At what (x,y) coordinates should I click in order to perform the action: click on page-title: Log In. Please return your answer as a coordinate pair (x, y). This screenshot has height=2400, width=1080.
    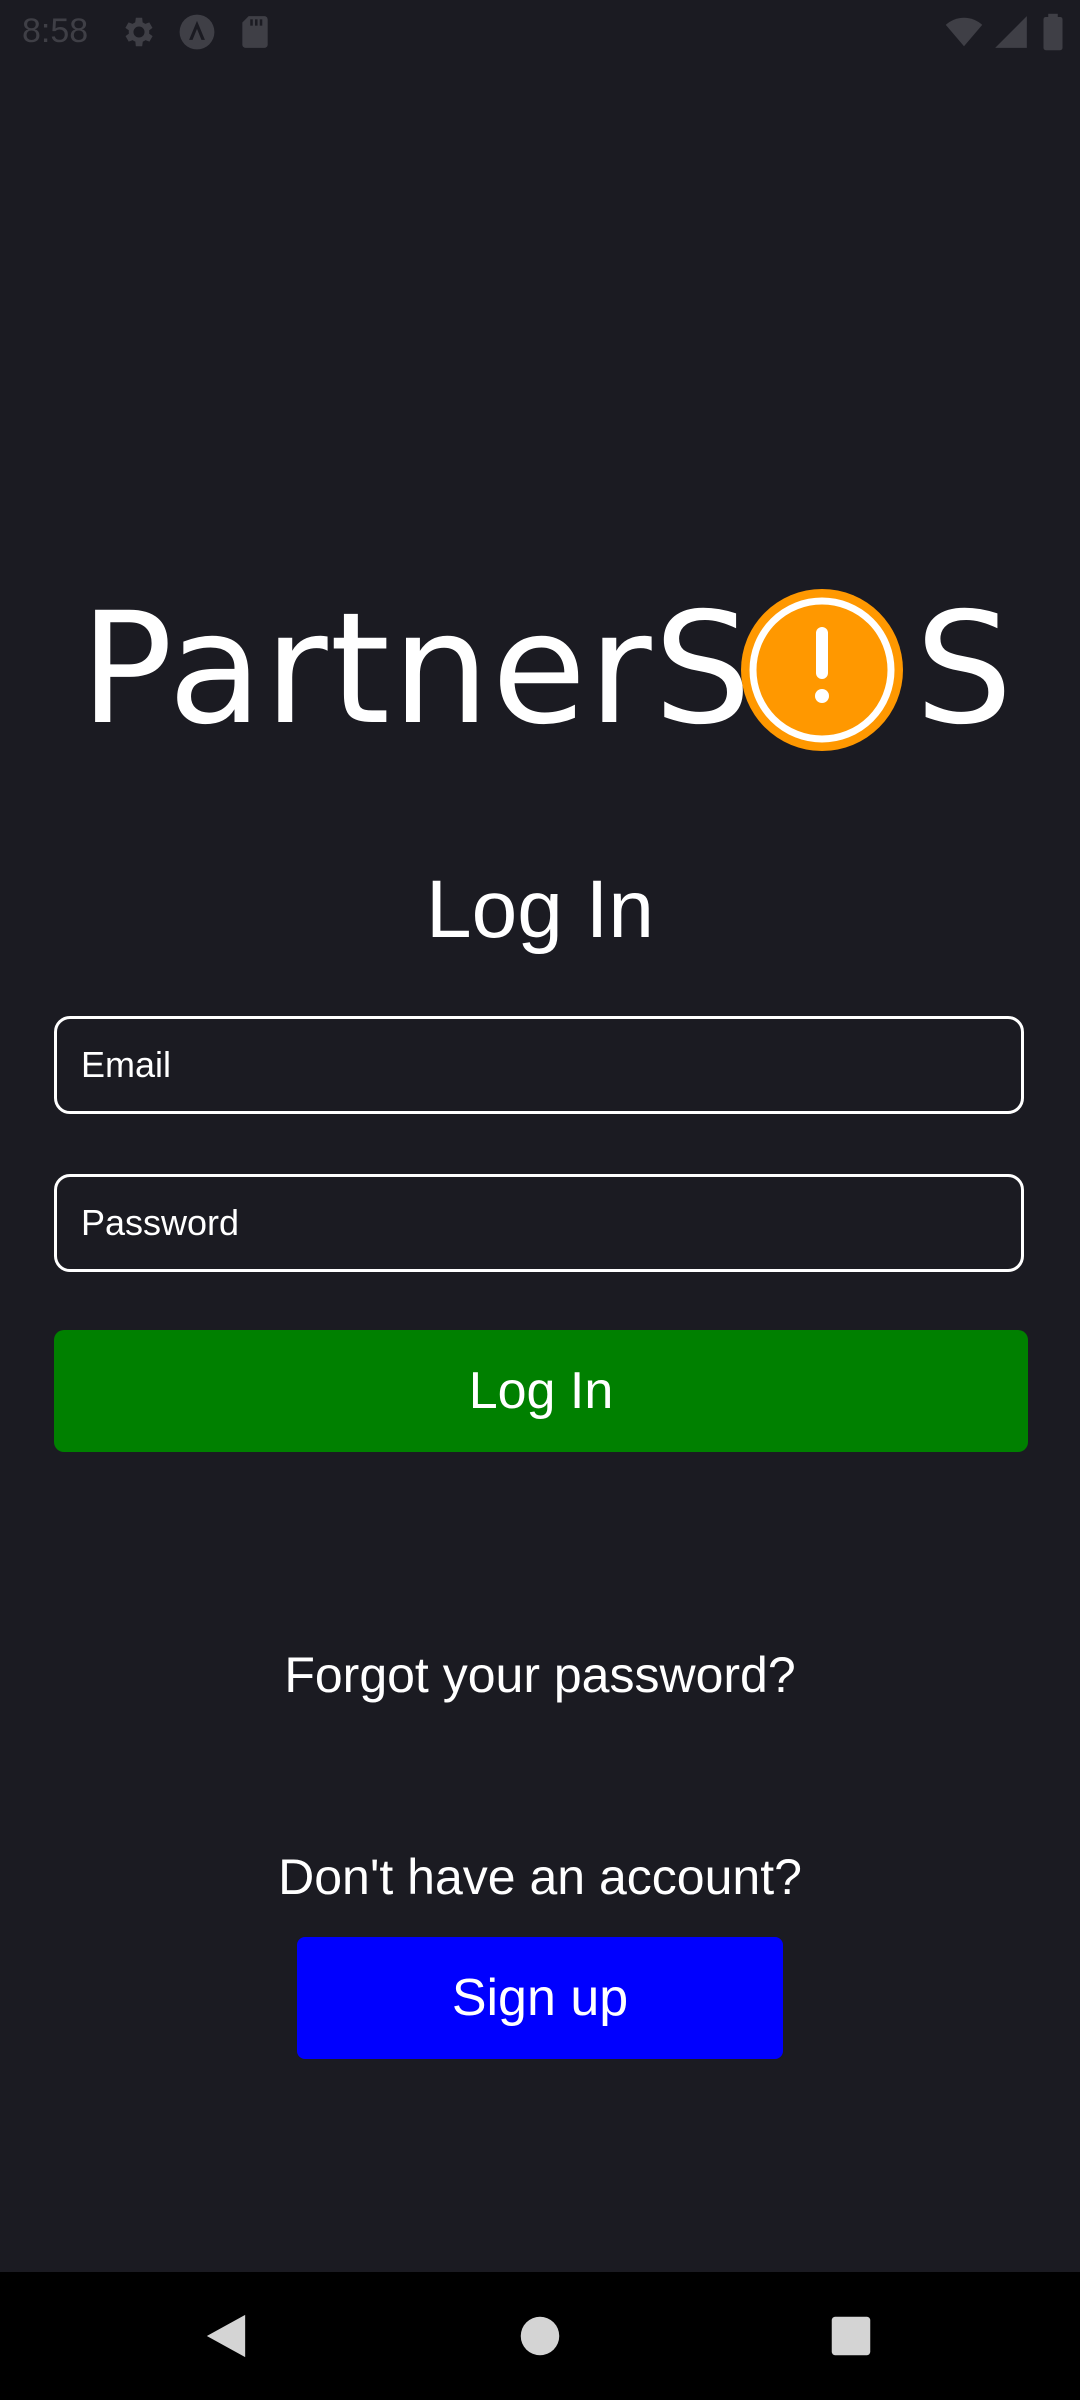
    Looking at the image, I should click on (540, 909).